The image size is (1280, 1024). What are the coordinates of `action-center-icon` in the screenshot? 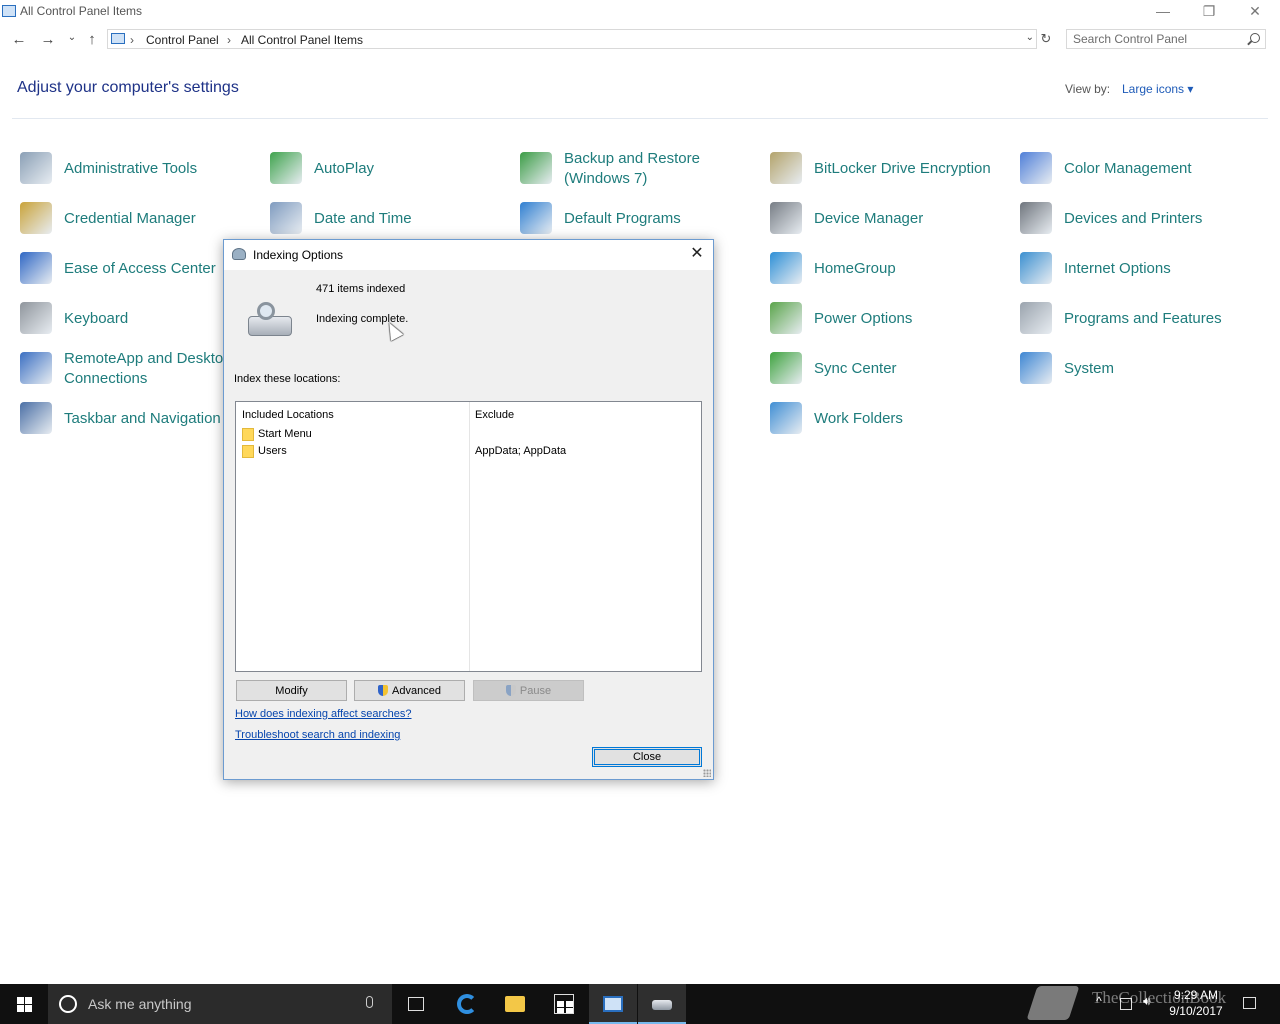 It's located at (1249, 1003).